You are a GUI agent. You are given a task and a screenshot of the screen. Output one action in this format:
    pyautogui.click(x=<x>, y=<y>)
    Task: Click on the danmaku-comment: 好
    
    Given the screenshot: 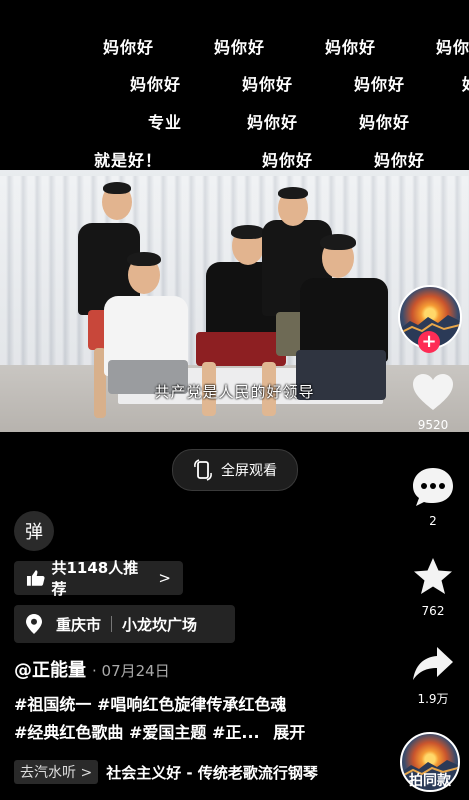 What is the action you would take?
    pyautogui.click(x=465, y=83)
    